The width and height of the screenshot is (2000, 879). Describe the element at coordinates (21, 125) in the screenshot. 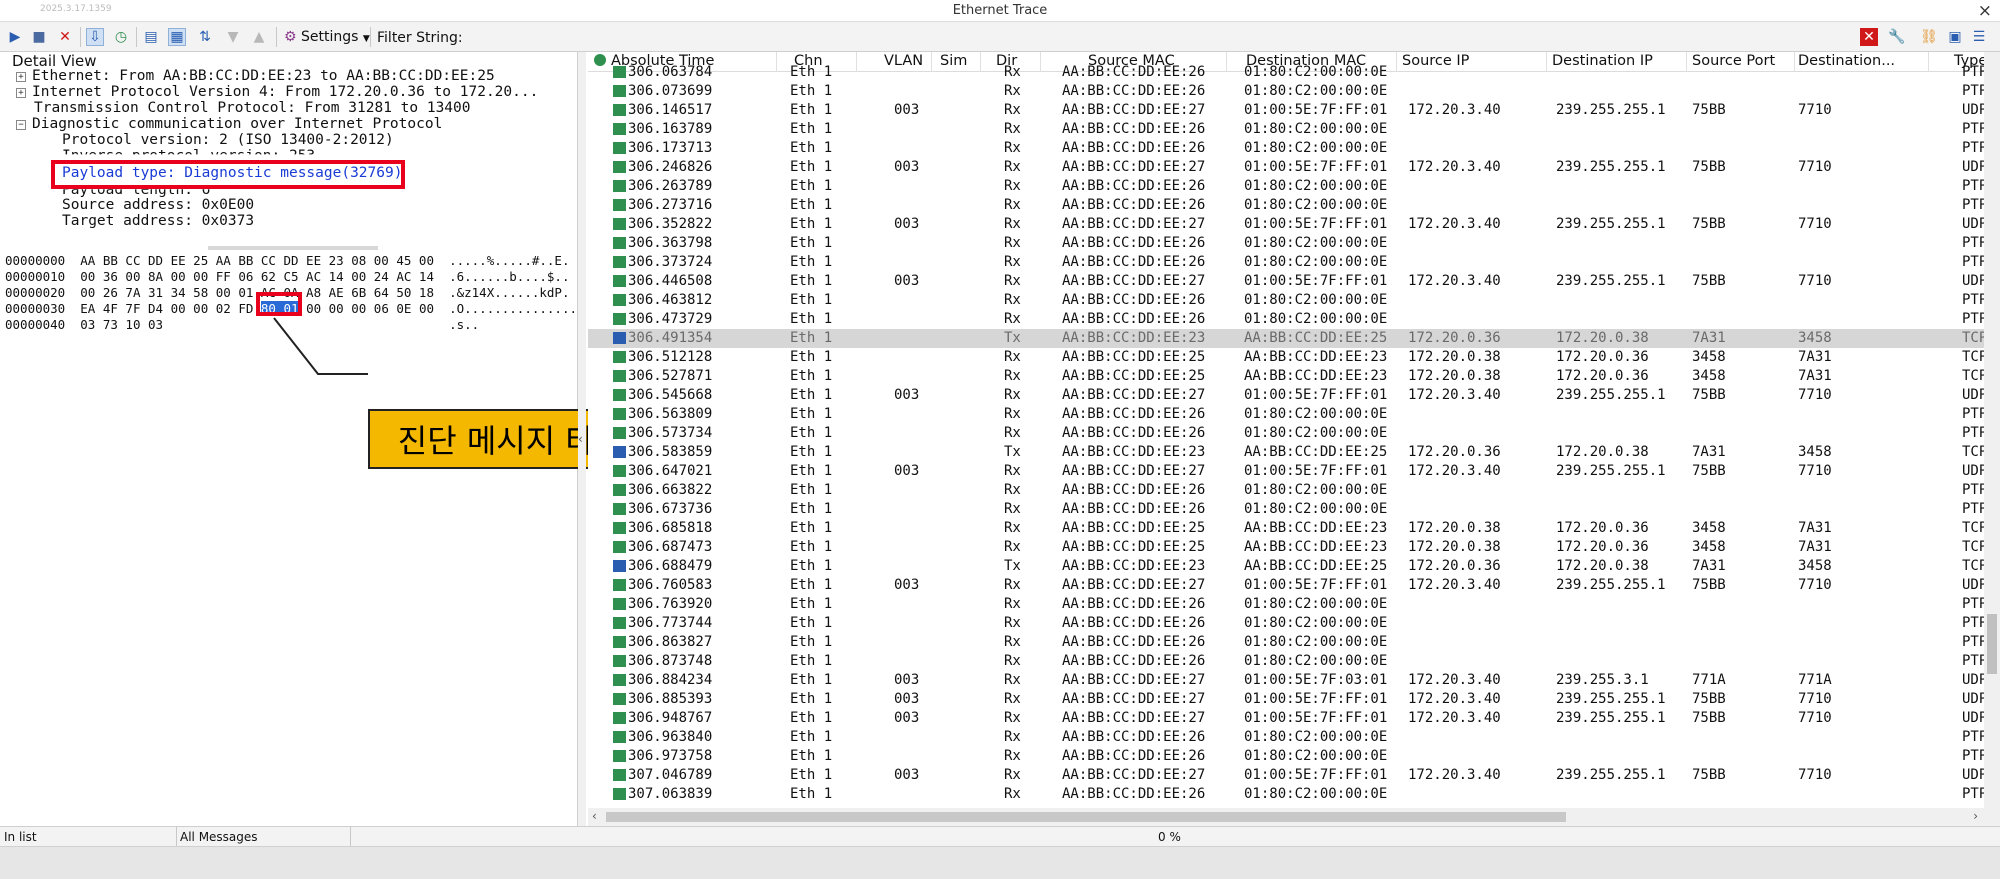

I see `collapse-icon: −` at that location.